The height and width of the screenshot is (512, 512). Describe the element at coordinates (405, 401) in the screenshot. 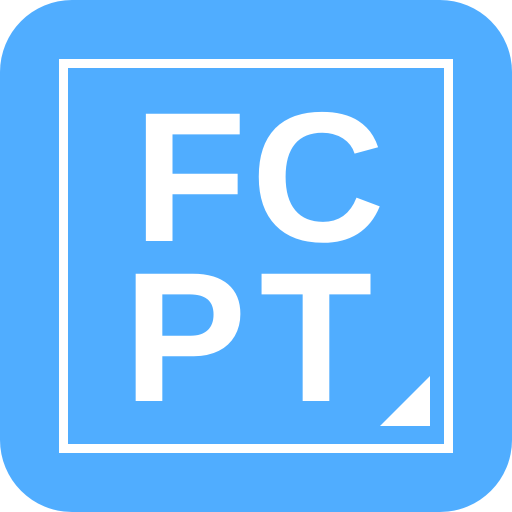

I see `page-fold-icon` at that location.